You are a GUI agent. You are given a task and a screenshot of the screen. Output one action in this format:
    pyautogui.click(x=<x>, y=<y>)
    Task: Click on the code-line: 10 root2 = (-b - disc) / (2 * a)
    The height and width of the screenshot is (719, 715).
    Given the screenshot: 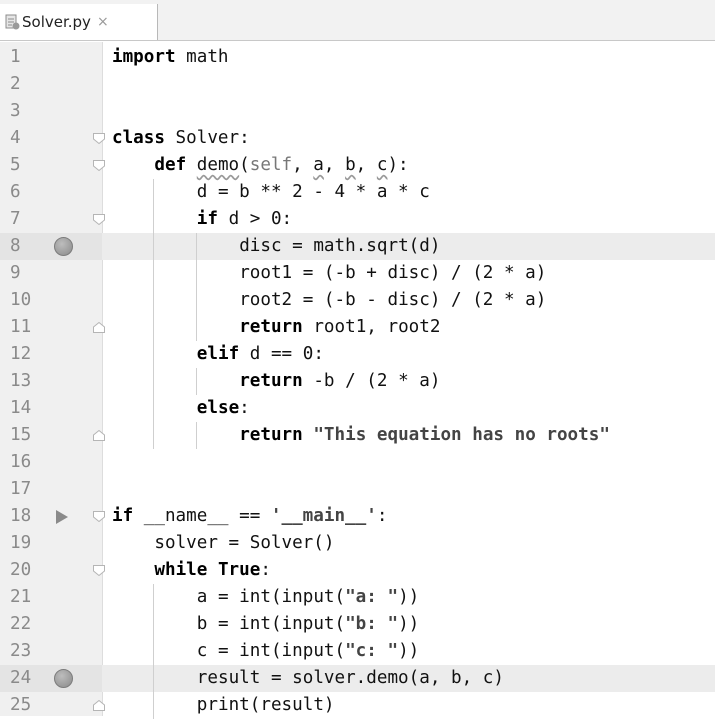 What is the action you would take?
    pyautogui.click(x=357, y=300)
    